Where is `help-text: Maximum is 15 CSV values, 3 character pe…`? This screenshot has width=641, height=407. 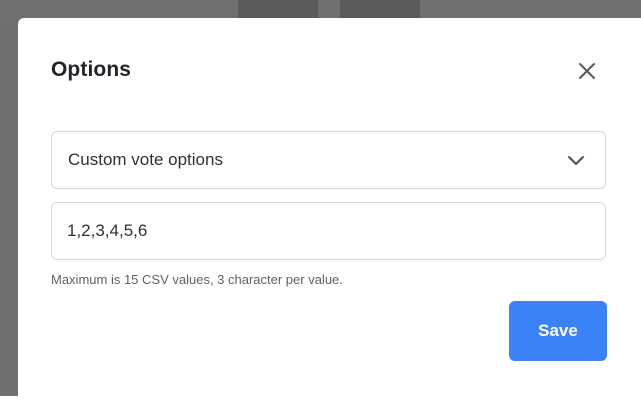
help-text: Maximum is 15 CSV values, 3 character pe… is located at coordinates (197, 279).